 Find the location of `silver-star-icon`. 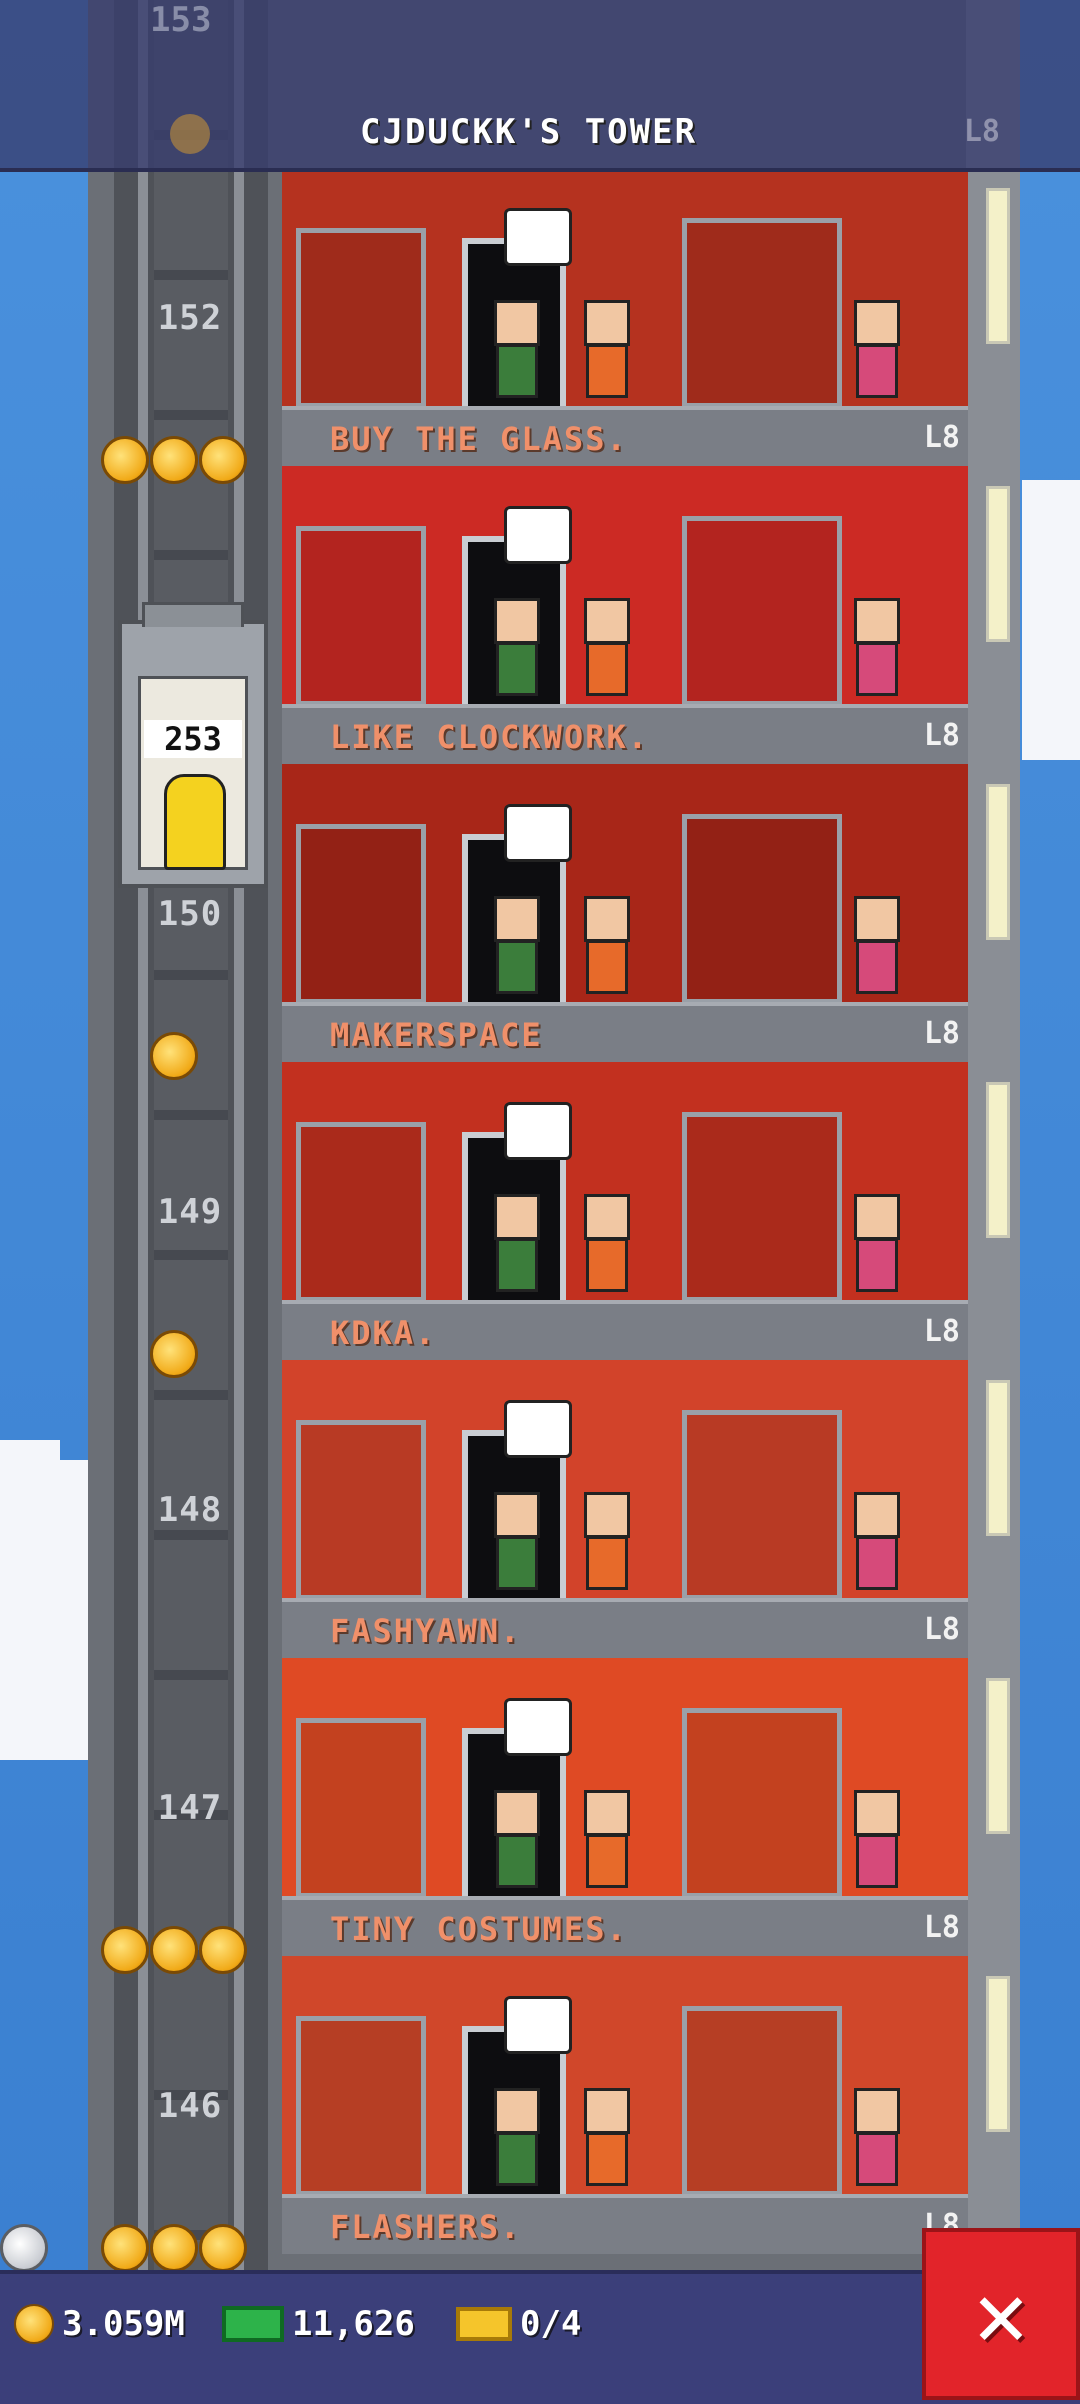

silver-star-icon is located at coordinates (24, 2248).